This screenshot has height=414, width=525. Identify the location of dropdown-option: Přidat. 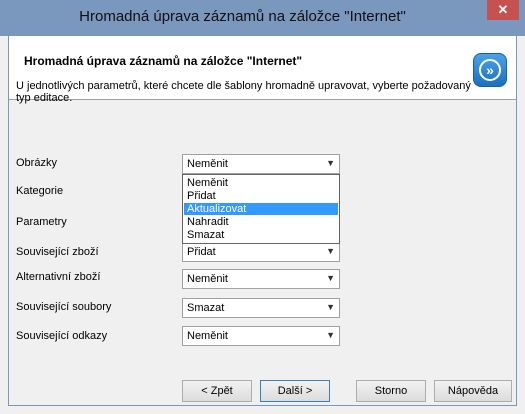
(261, 196).